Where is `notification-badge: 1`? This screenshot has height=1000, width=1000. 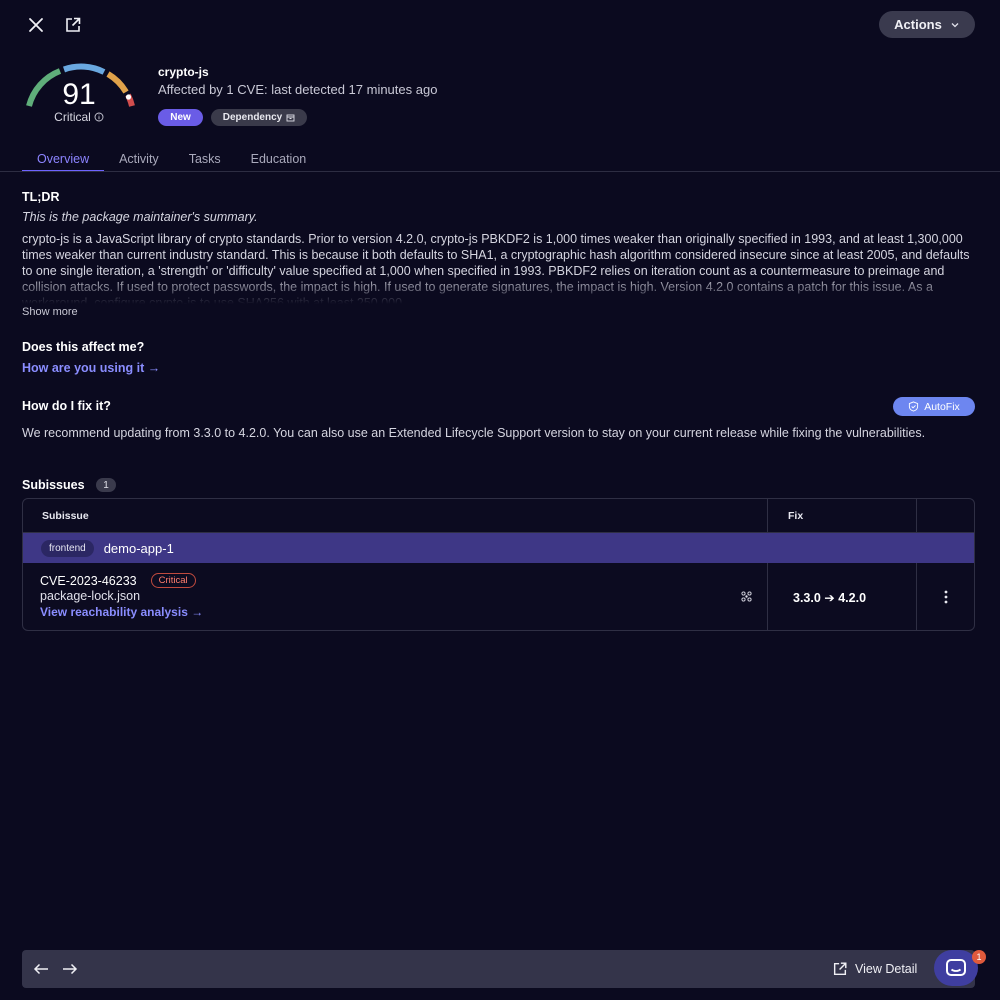 notification-badge: 1 is located at coordinates (979, 957).